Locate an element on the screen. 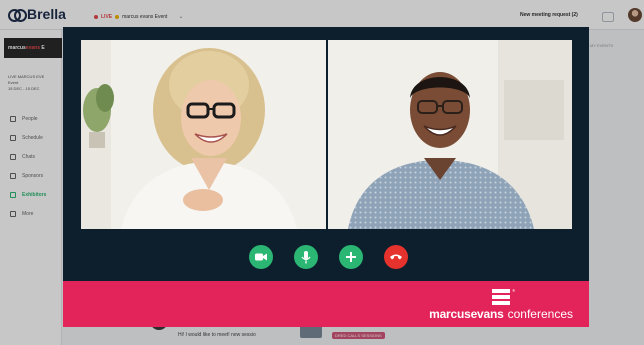 This screenshot has height=345, width=644. brand-light-text: conferences is located at coordinates (540, 314).